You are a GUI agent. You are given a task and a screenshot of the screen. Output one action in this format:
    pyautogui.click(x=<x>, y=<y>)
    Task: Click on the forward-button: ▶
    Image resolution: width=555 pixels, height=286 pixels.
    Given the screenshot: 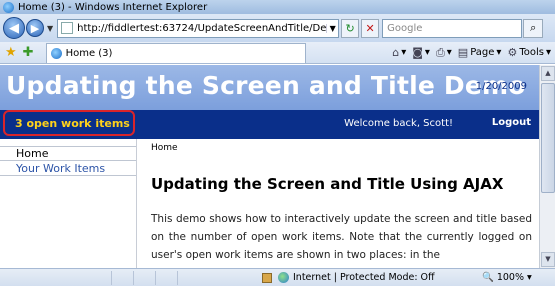 What is the action you would take?
    pyautogui.click(x=35, y=28)
    